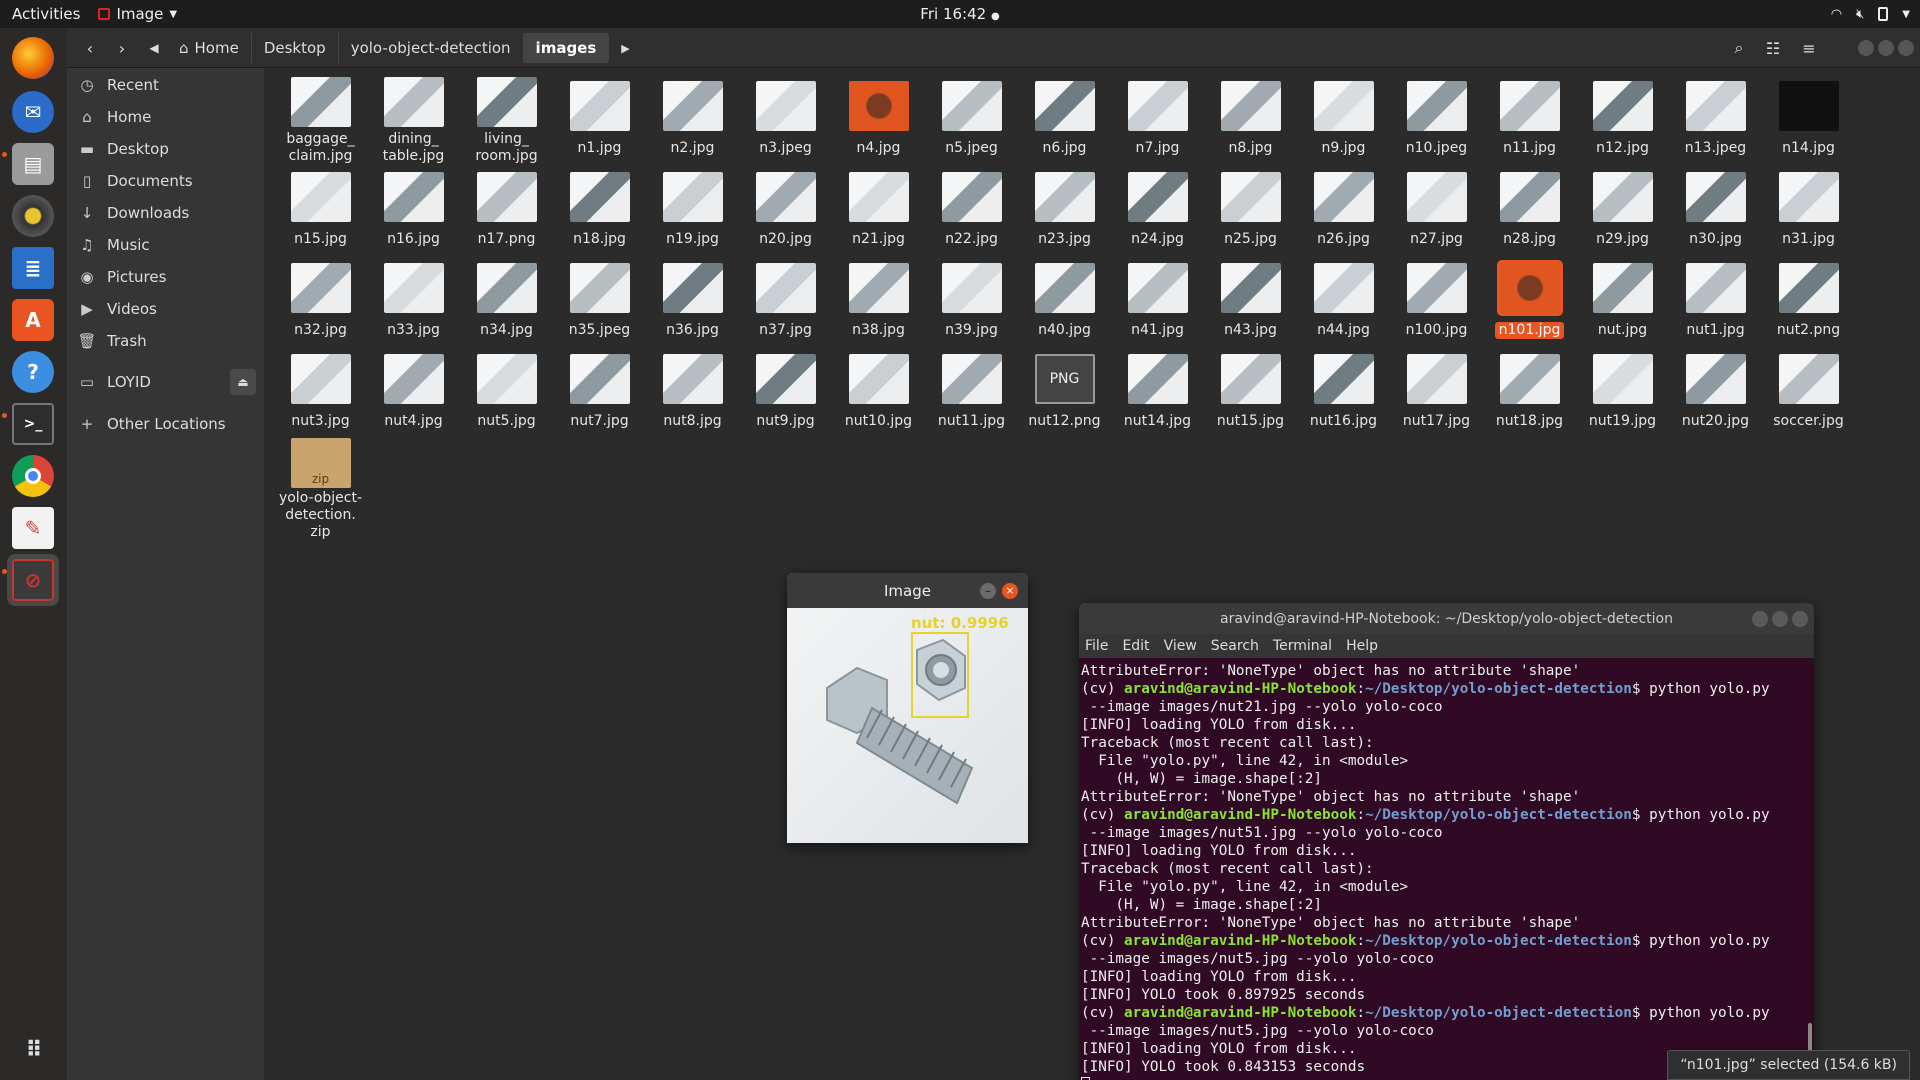 Image resolution: width=1920 pixels, height=1080 pixels. I want to click on file-item: n29.jpg, so click(1622, 210).